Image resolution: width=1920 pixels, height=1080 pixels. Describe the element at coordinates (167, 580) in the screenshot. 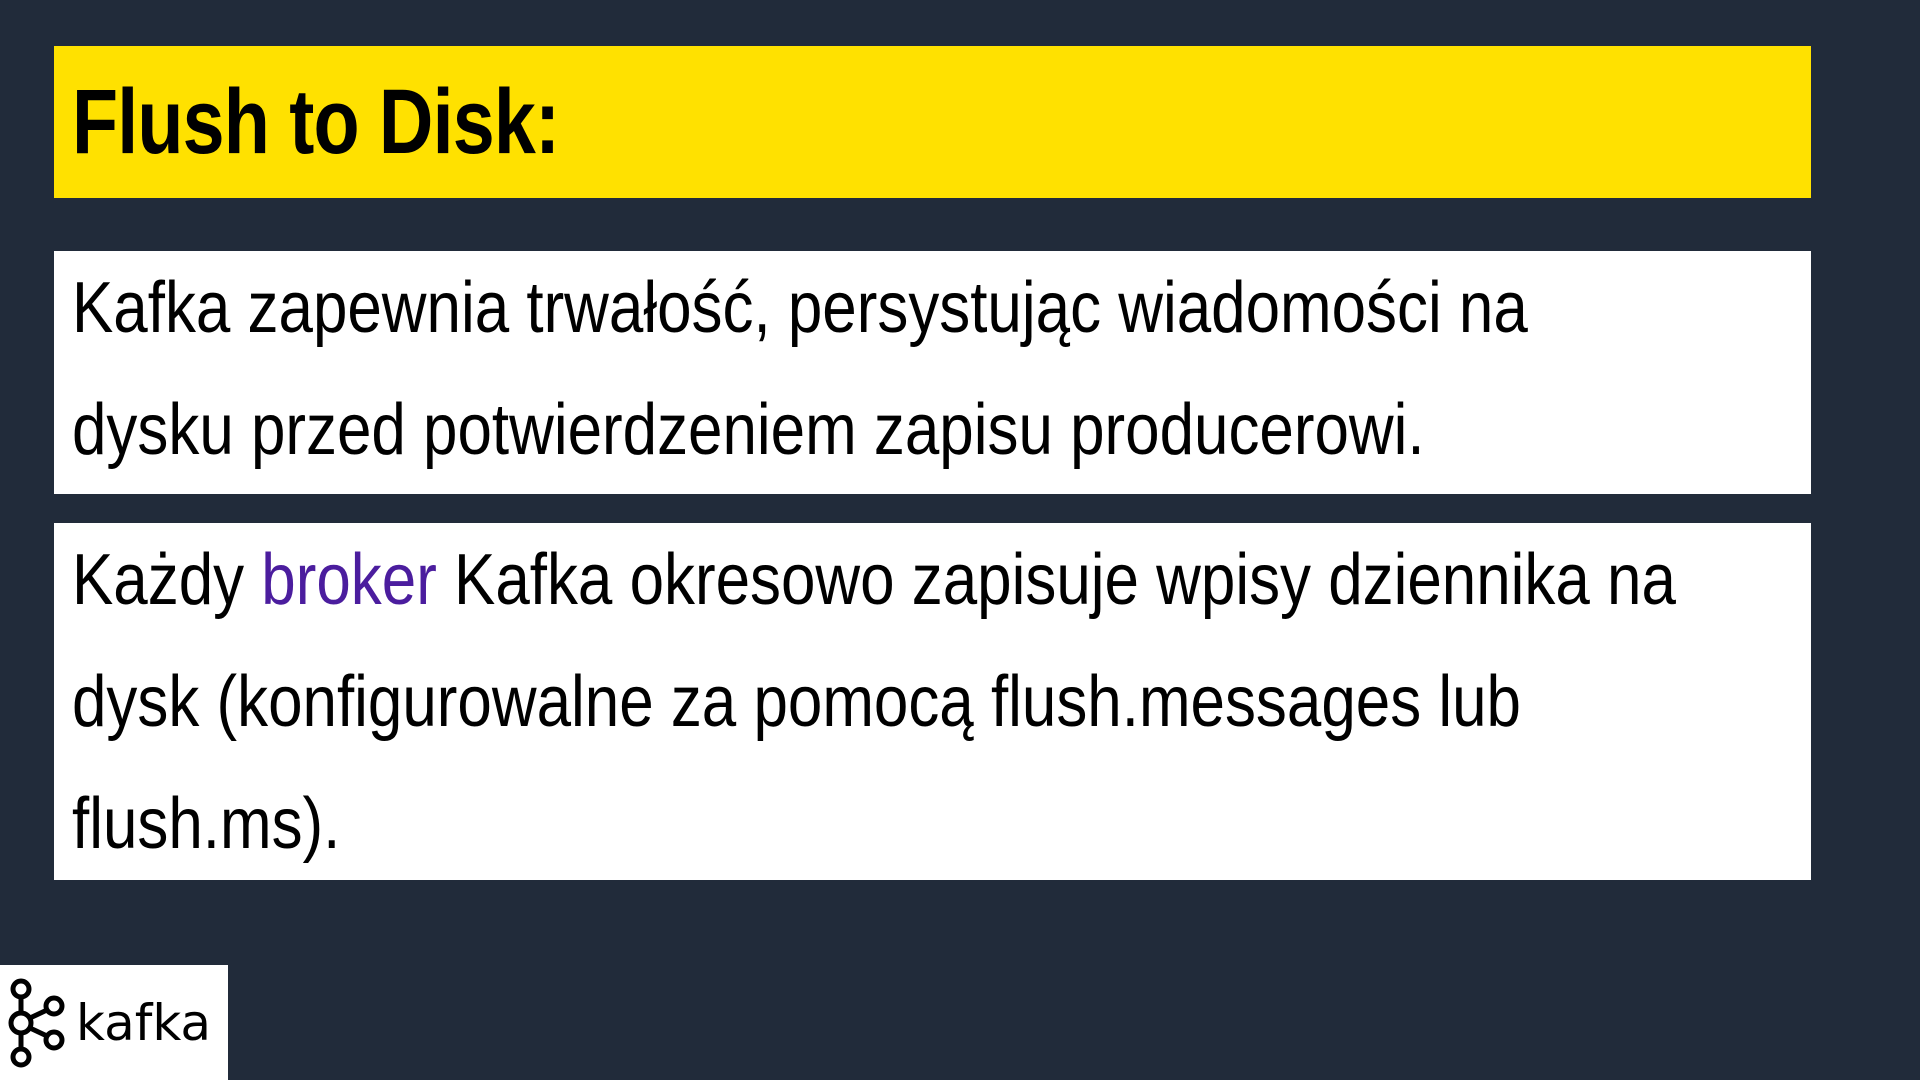

I see `paragraph-broker-flush-start: Każdy` at that location.